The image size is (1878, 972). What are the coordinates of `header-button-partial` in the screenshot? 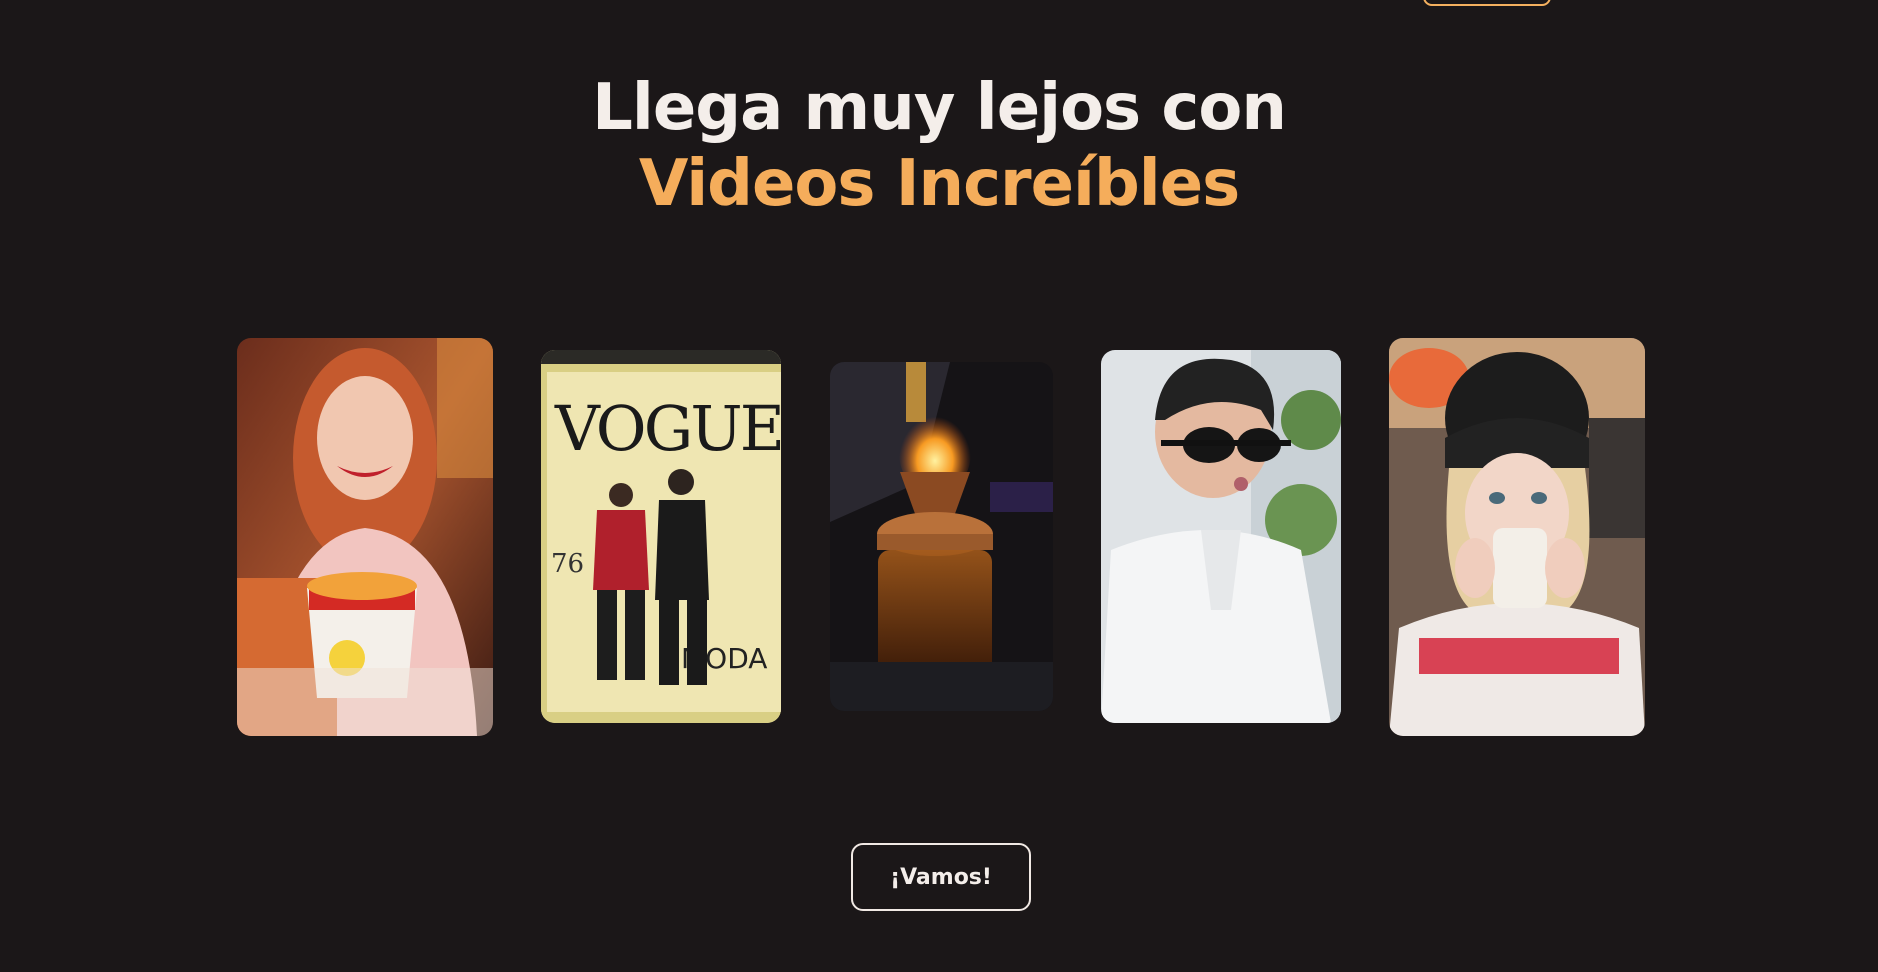 It's located at (1487, 3).